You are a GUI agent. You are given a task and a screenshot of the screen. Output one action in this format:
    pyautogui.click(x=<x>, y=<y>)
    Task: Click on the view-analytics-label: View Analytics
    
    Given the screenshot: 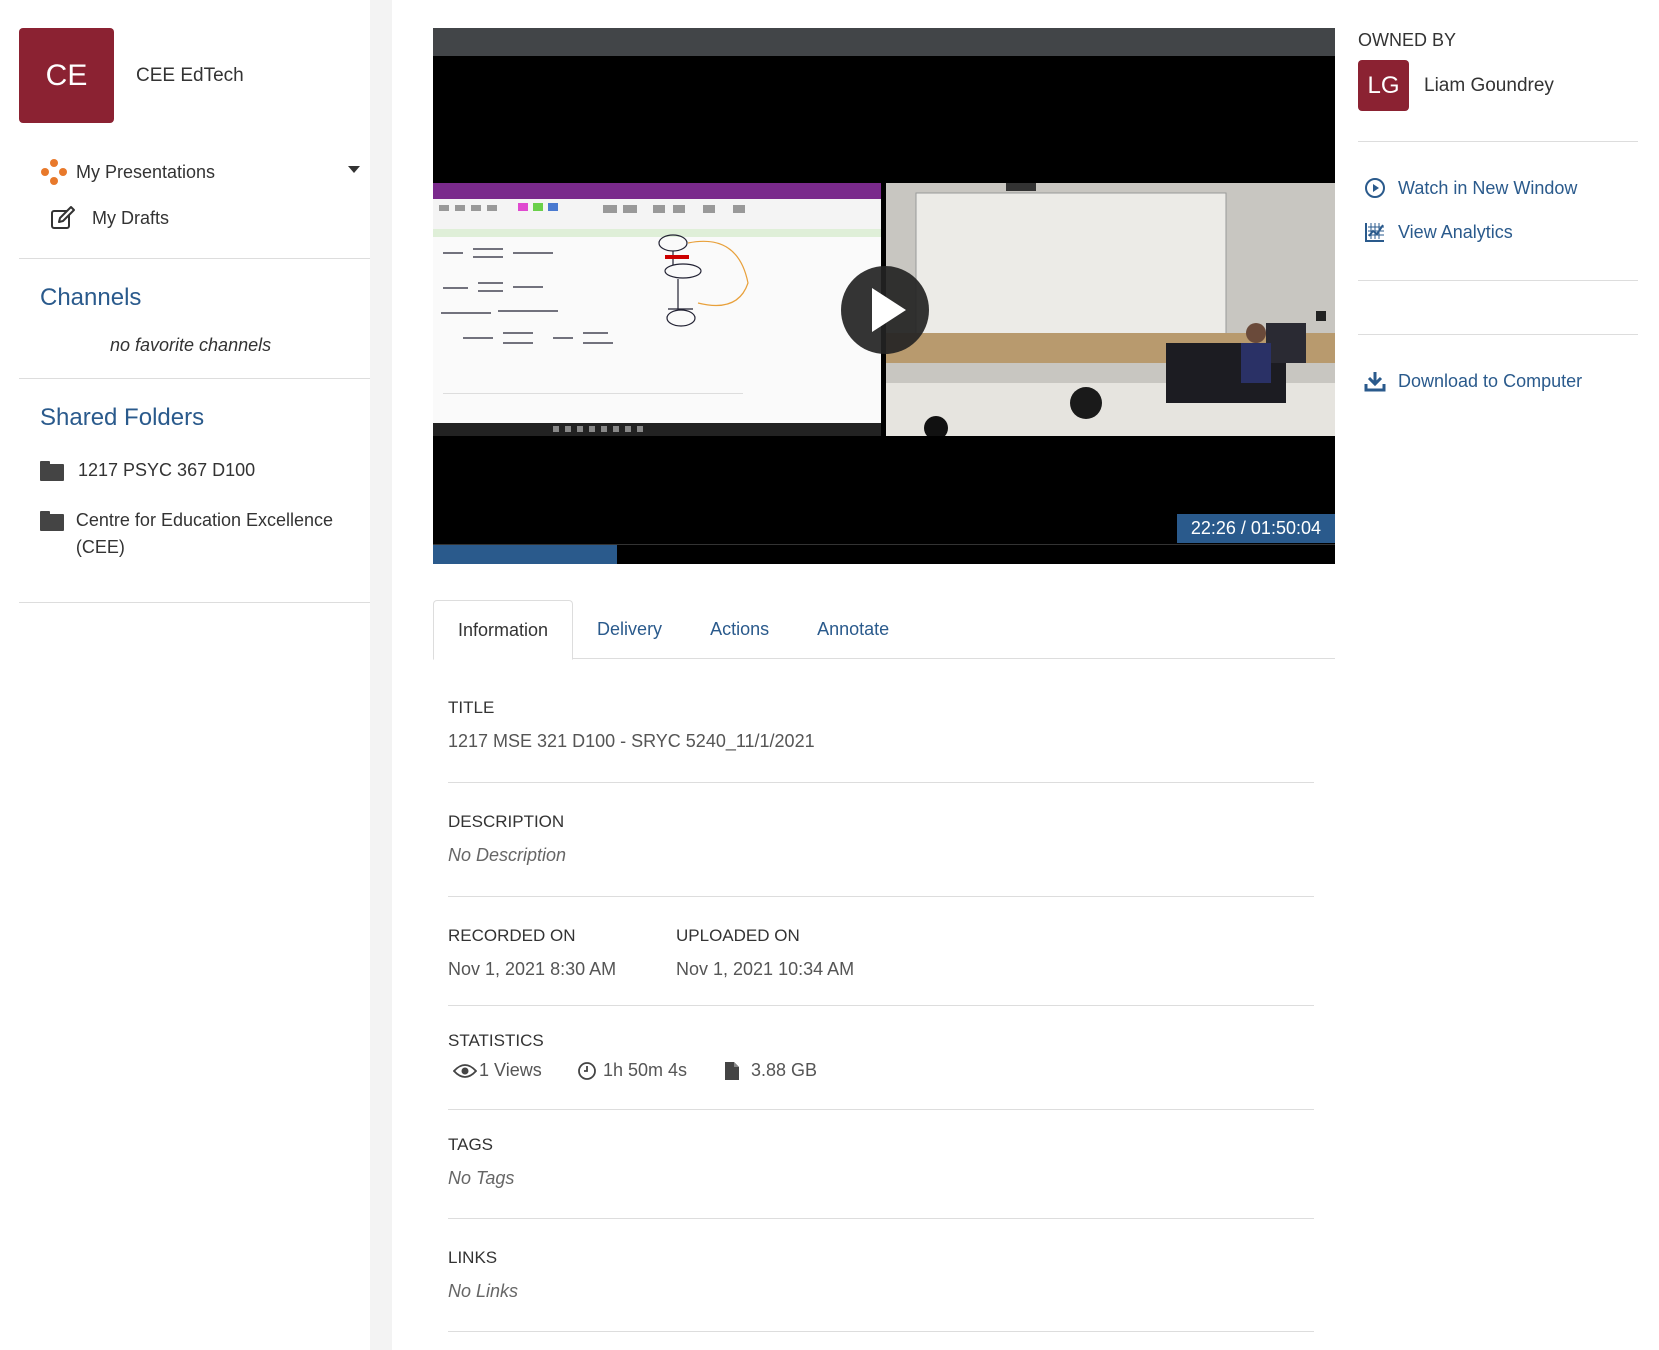 What is the action you would take?
    pyautogui.click(x=1455, y=231)
    